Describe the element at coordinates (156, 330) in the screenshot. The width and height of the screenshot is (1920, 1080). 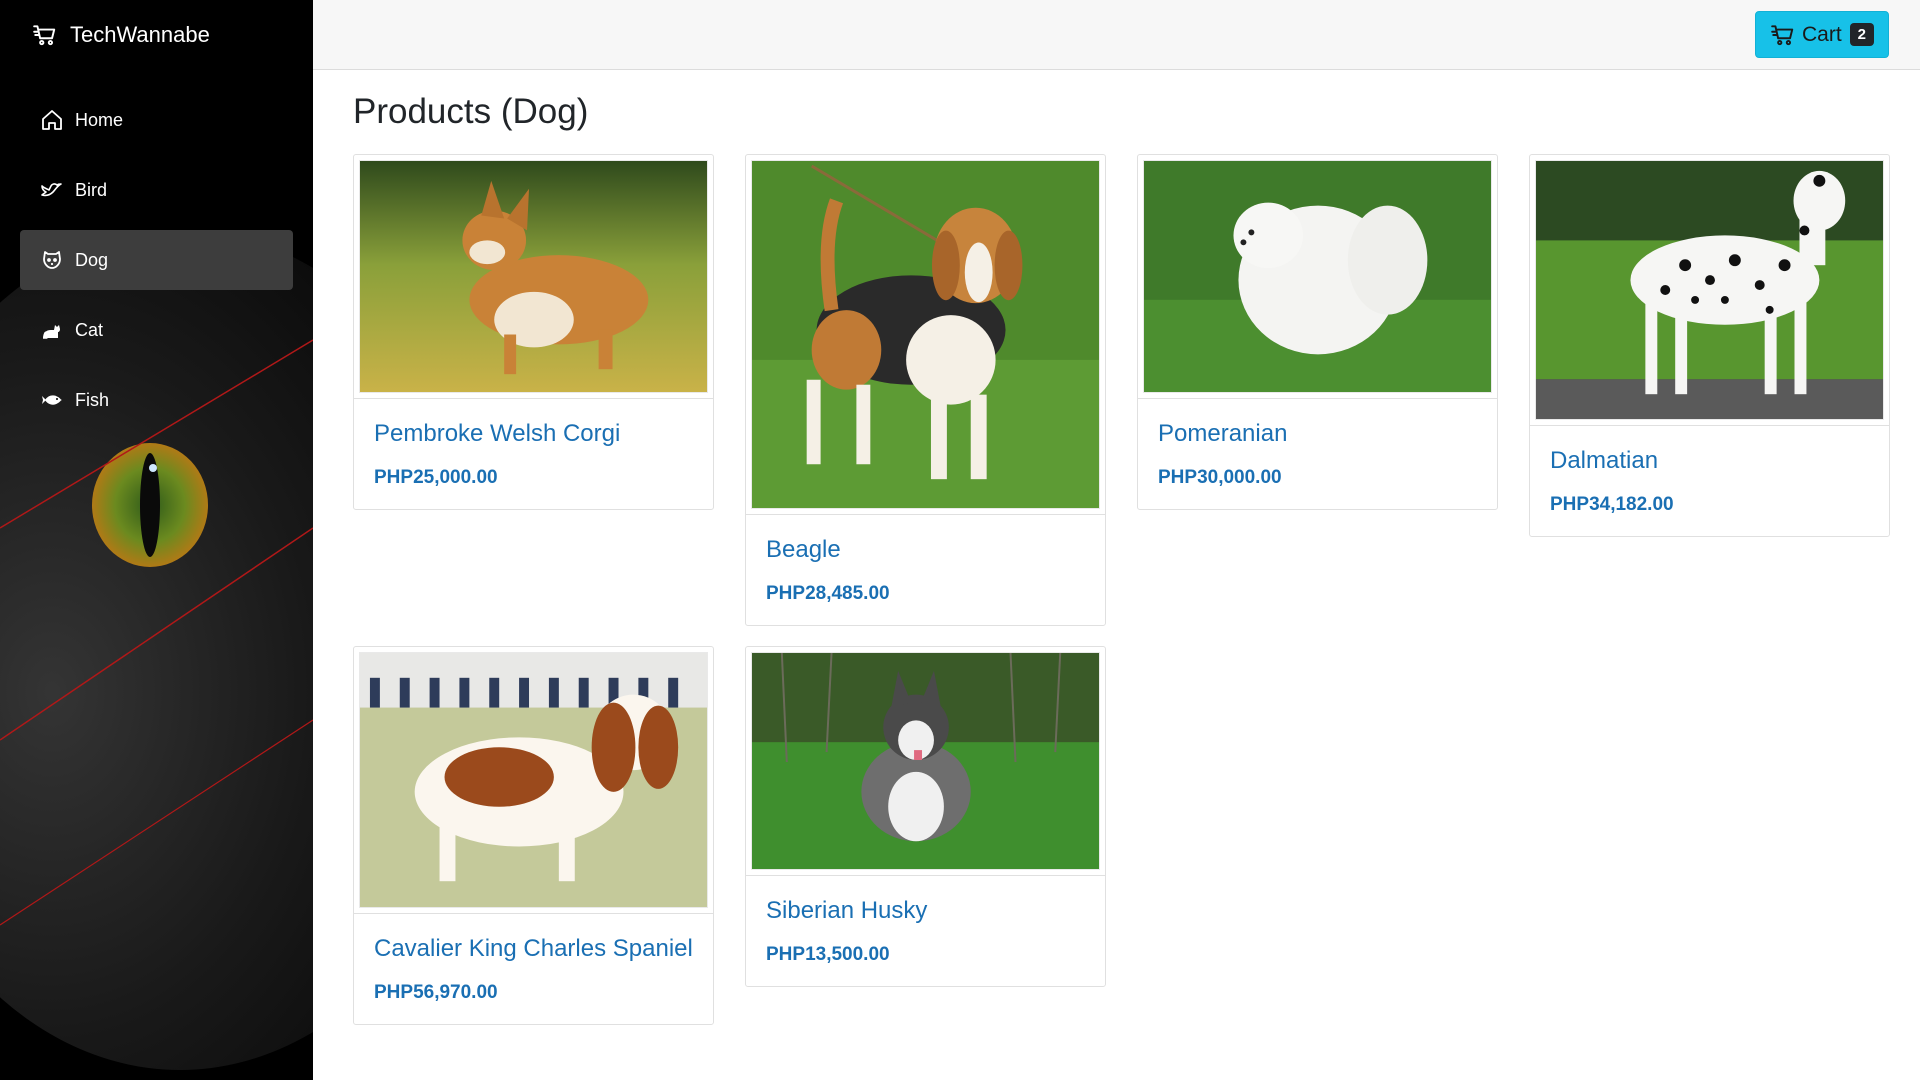
I see `sidebar-item-cat: Cat` at that location.